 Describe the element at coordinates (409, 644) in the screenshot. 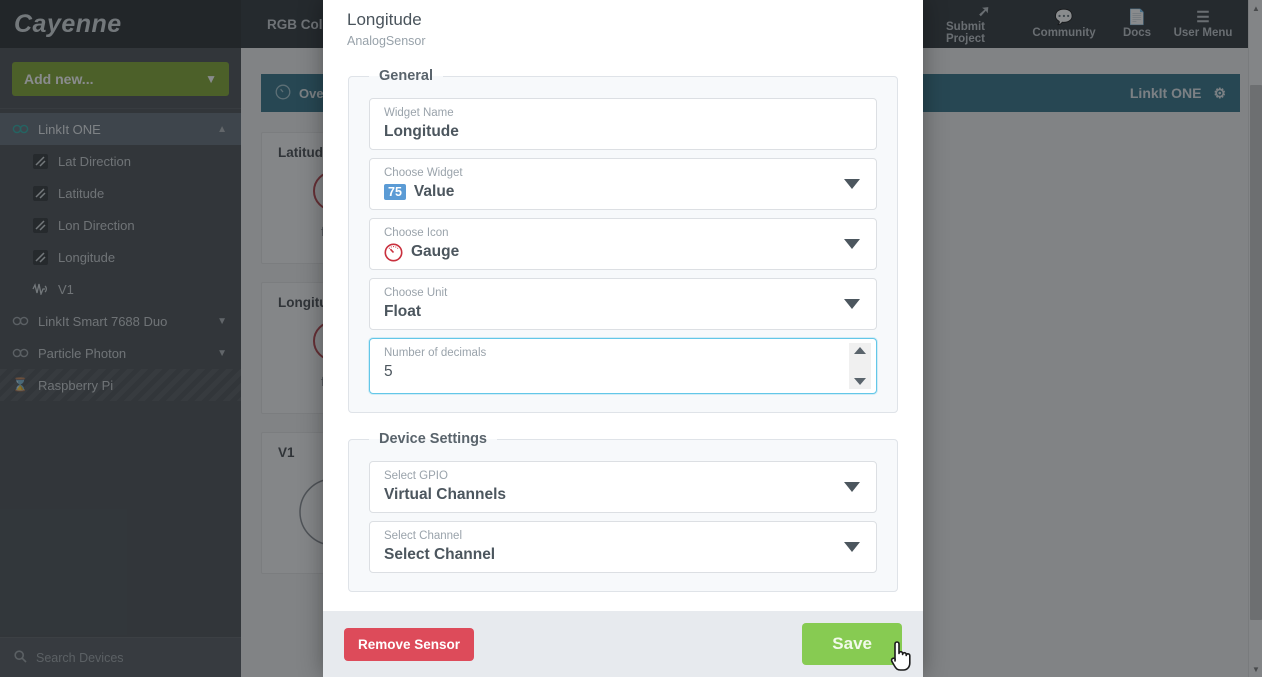

I see `remove-sensor-button: Remove Sensor` at that location.